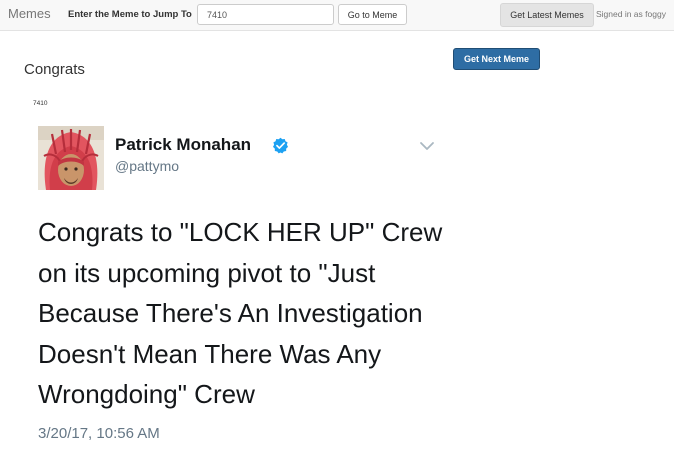 This screenshot has height=455, width=674. I want to click on go-to-meme-button: Go to Meme, so click(372, 14).